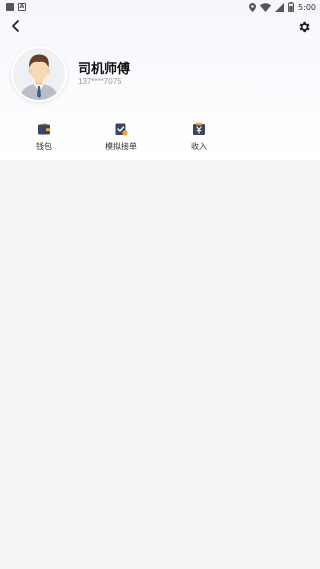  I want to click on quick-actions: 钱包 模拟接单 收入, so click(160, 140).